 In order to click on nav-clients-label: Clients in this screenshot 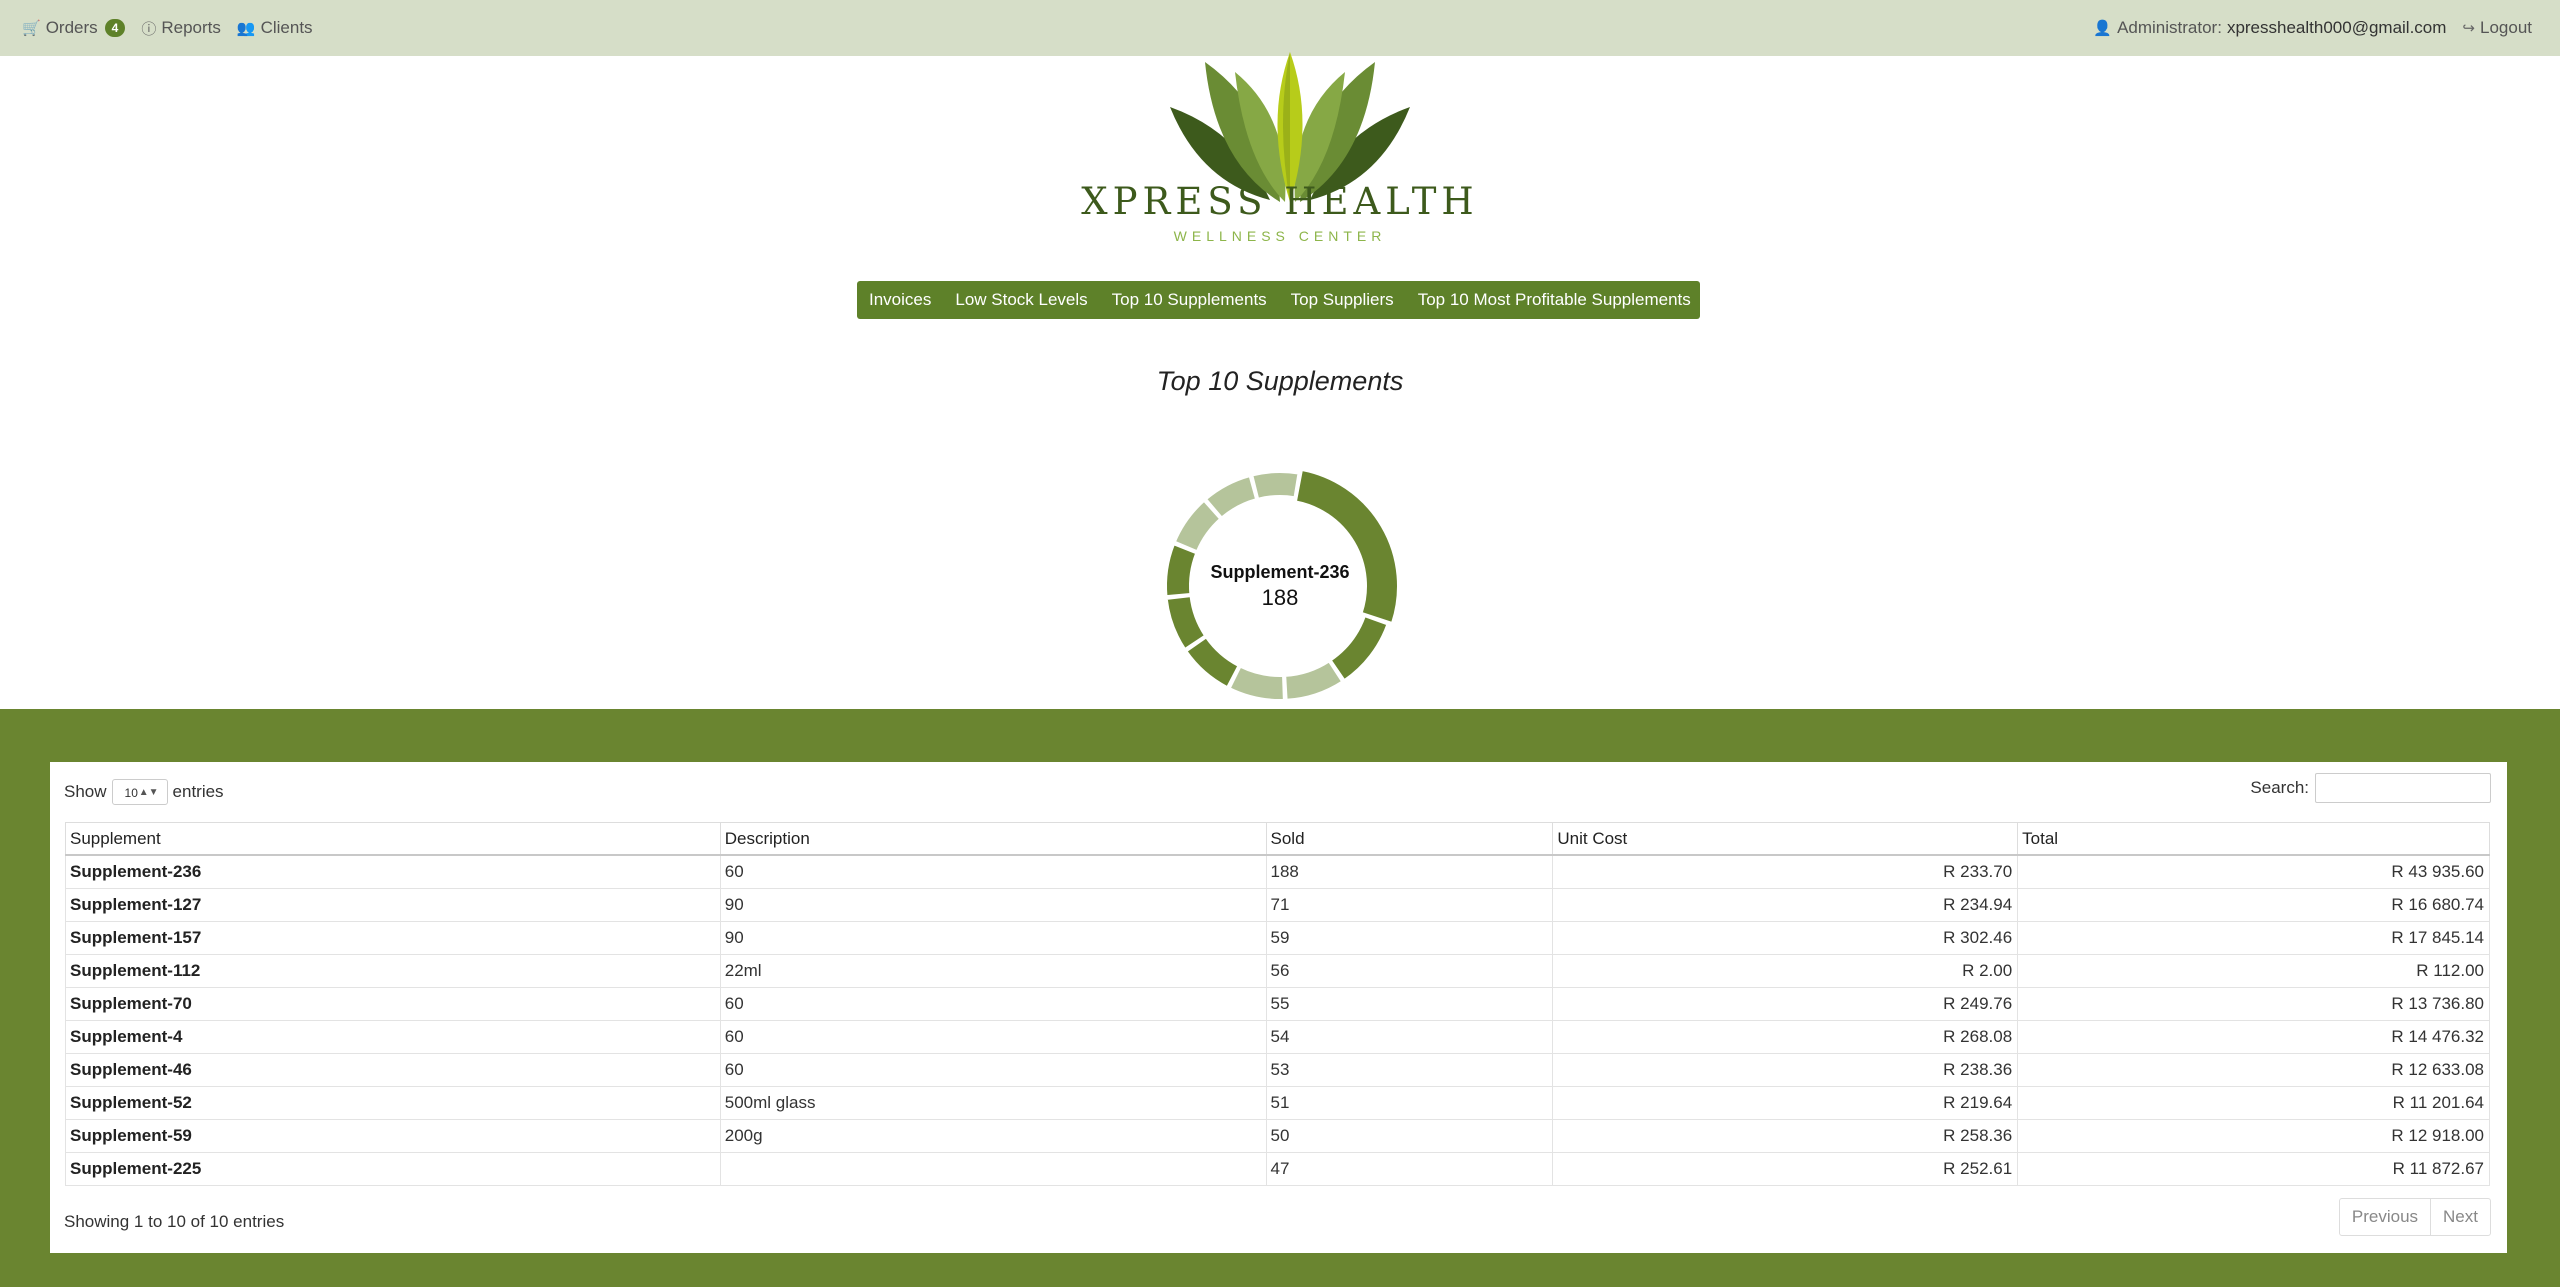, I will do `click(286, 27)`.